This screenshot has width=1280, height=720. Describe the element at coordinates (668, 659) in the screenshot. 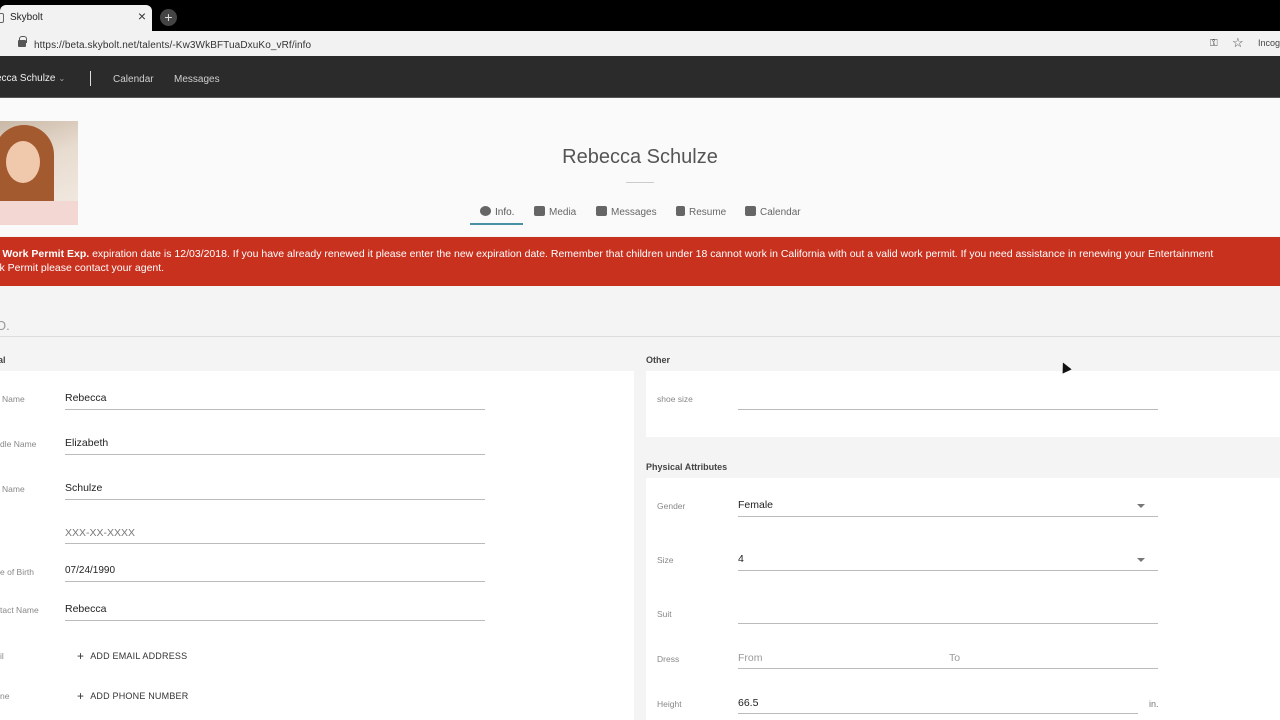

I see `dress-label: Dress` at that location.